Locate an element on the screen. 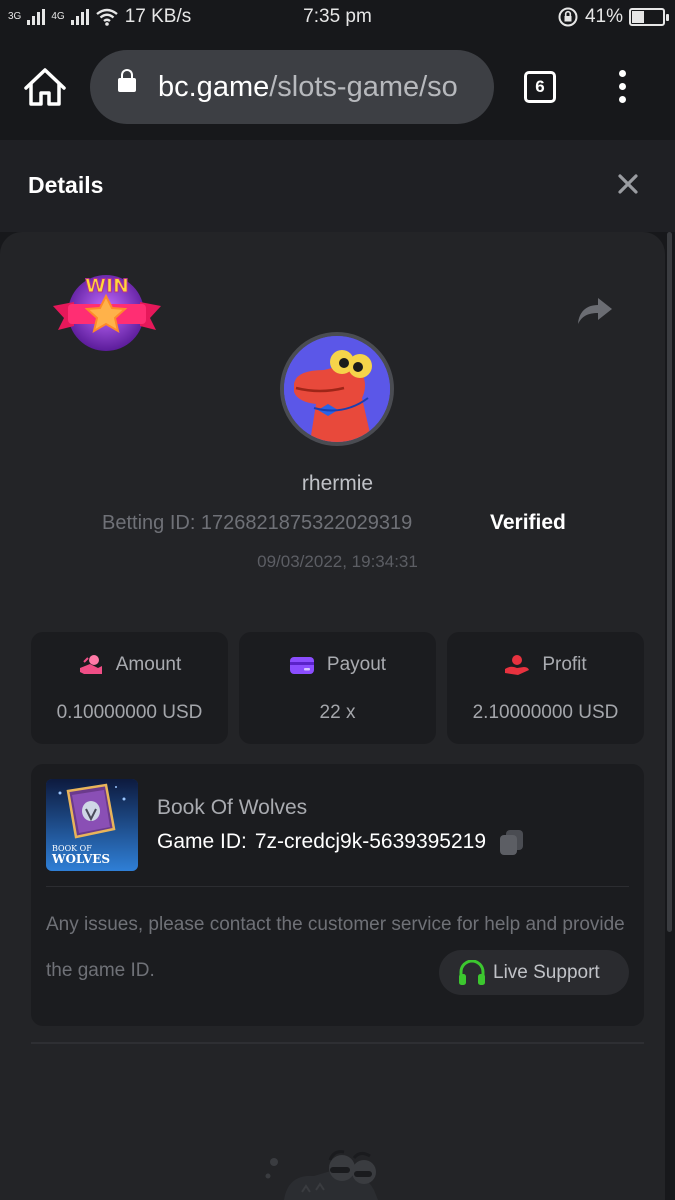 This screenshot has height=1200, width=675. avatar is located at coordinates (337, 389).